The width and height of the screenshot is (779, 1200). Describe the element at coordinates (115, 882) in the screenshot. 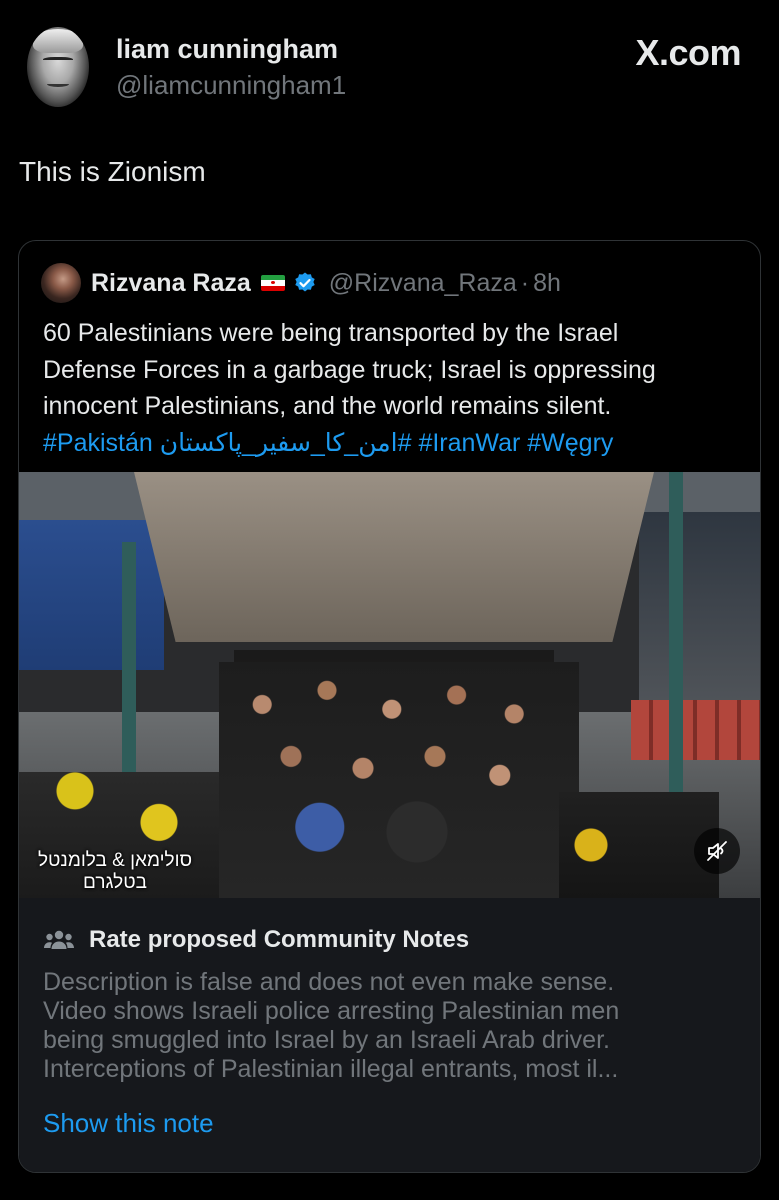

I see `watermark-line: בטלגרם` at that location.